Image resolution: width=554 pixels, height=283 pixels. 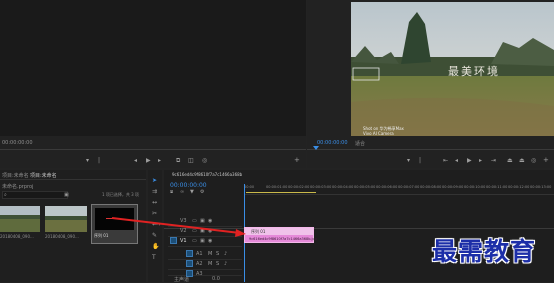 I want to click on camera-watermark: Shot on 华为畅享Max Vivo AI Camera, so click(x=383, y=131).